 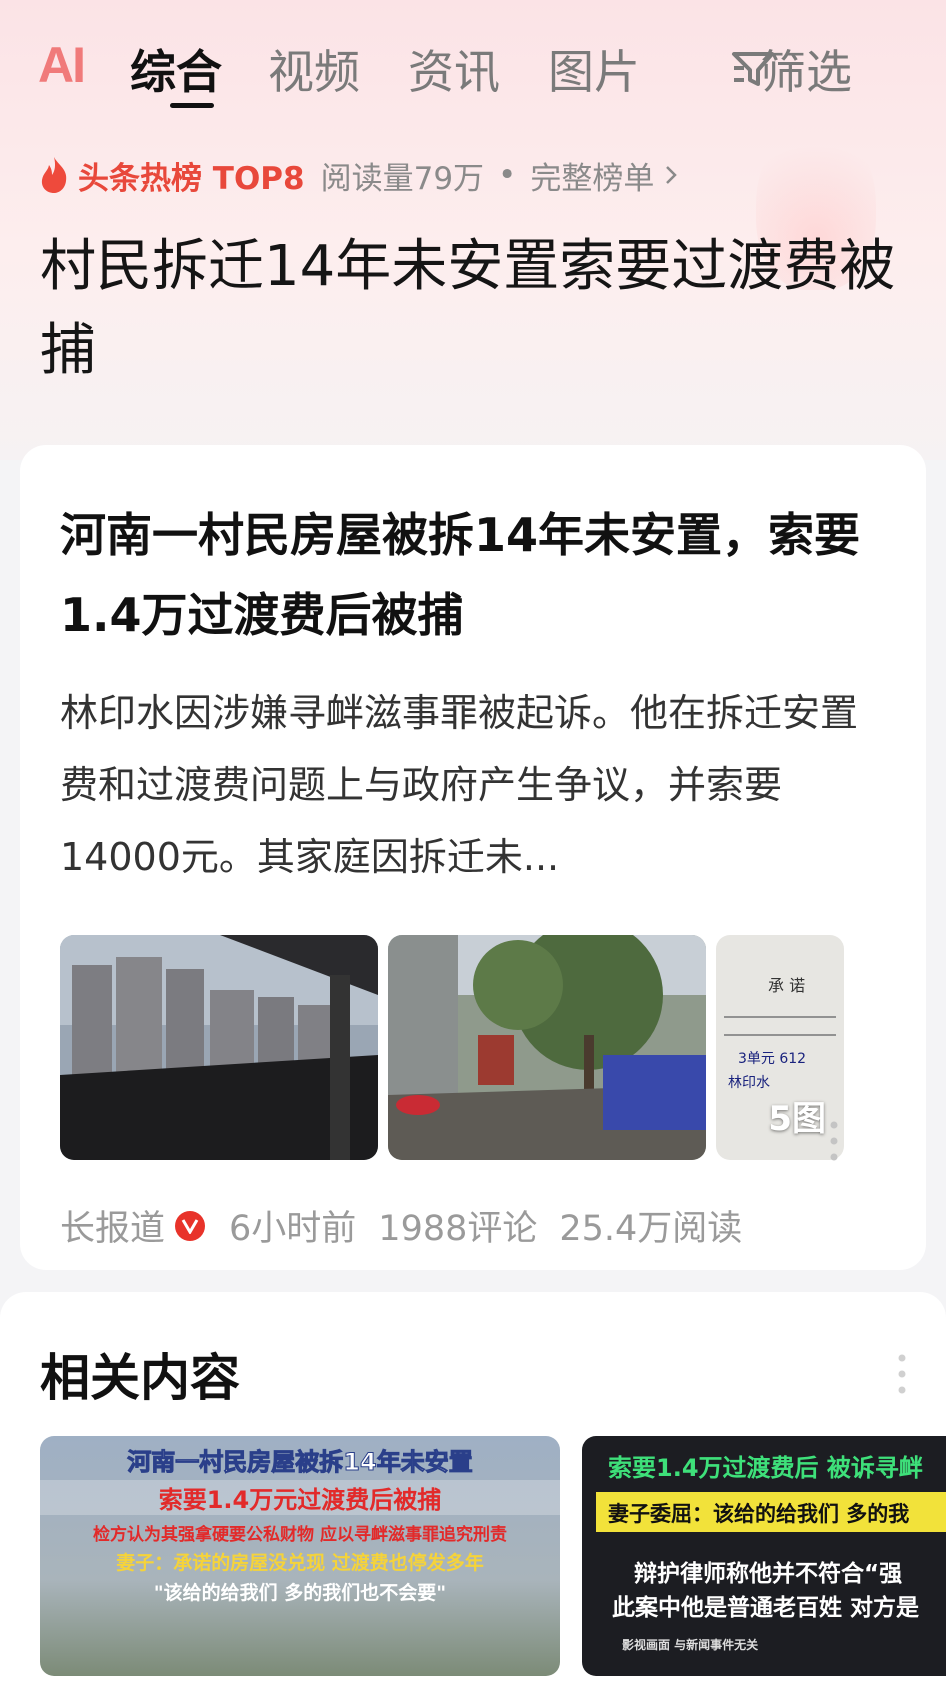 What do you see at coordinates (672, 175) in the screenshot?
I see `chevron-right-icon` at bounding box center [672, 175].